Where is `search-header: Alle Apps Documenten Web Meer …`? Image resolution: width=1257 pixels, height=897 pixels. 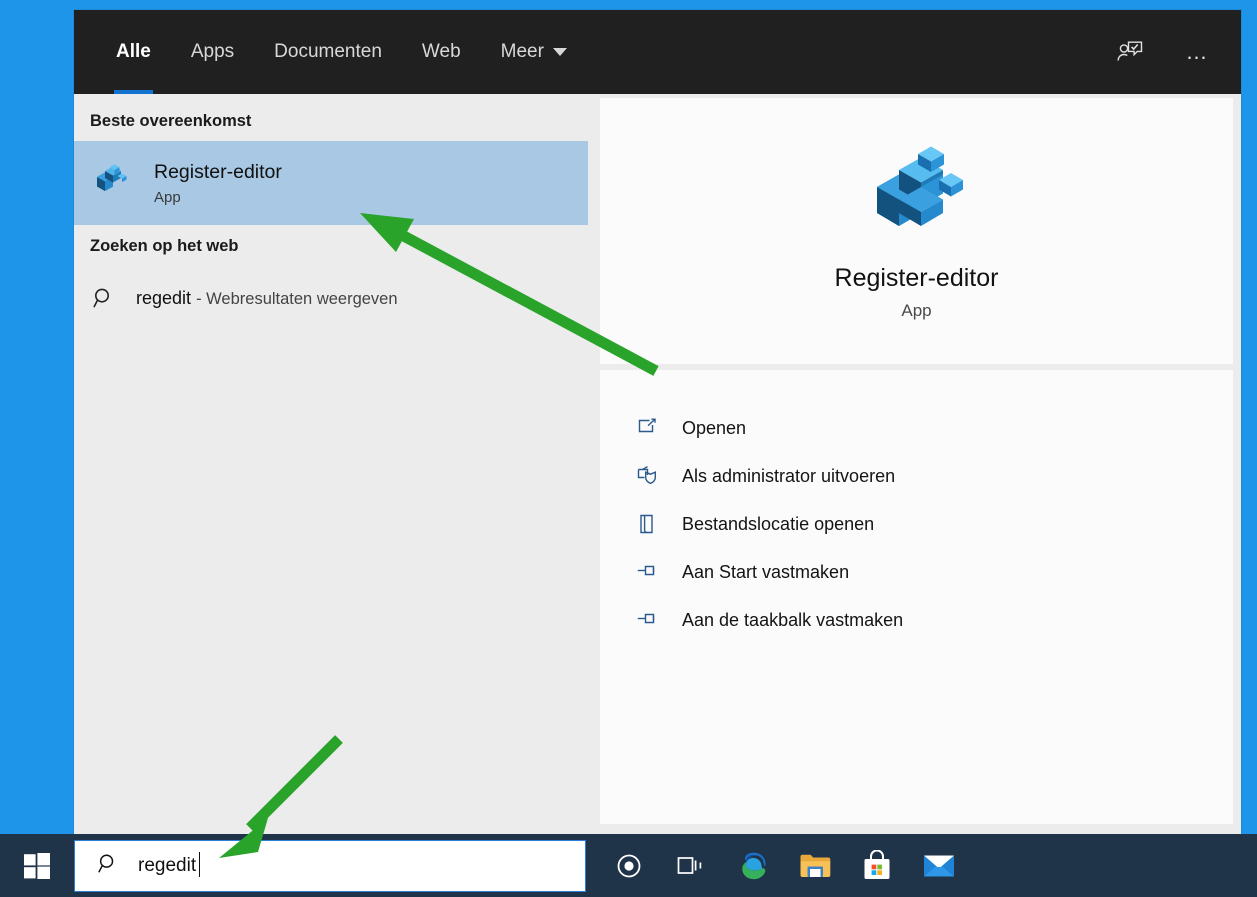
search-header: Alle Apps Documenten Web Meer … is located at coordinates (657, 52).